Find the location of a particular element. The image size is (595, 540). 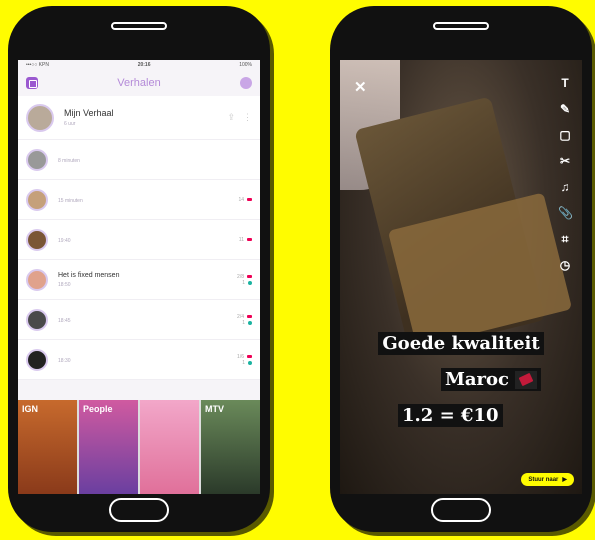

caption-line-1: Goede kwaliteit is located at coordinates (461, 343).